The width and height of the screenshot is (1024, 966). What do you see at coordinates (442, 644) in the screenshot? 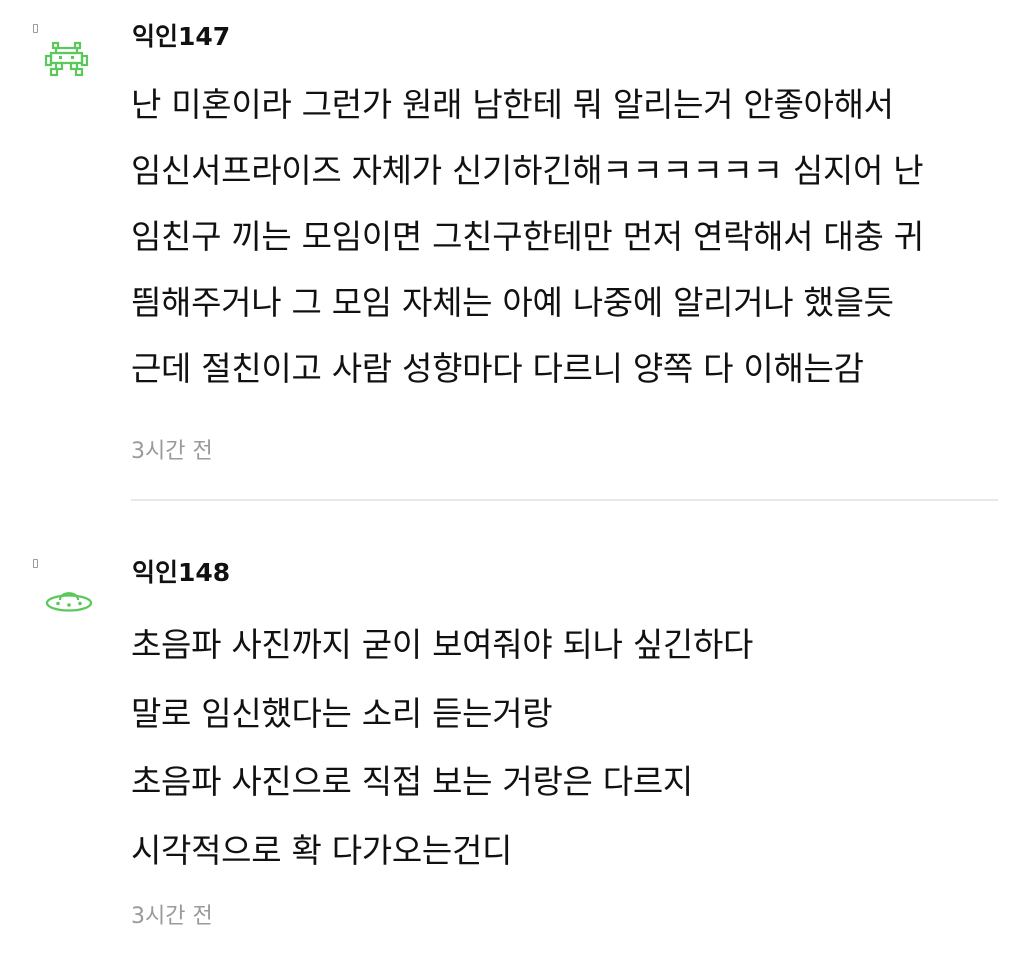
I see `comment-line: 초음파 사진까지 굳이 보여줘야 되나 싶긴하다` at bounding box center [442, 644].